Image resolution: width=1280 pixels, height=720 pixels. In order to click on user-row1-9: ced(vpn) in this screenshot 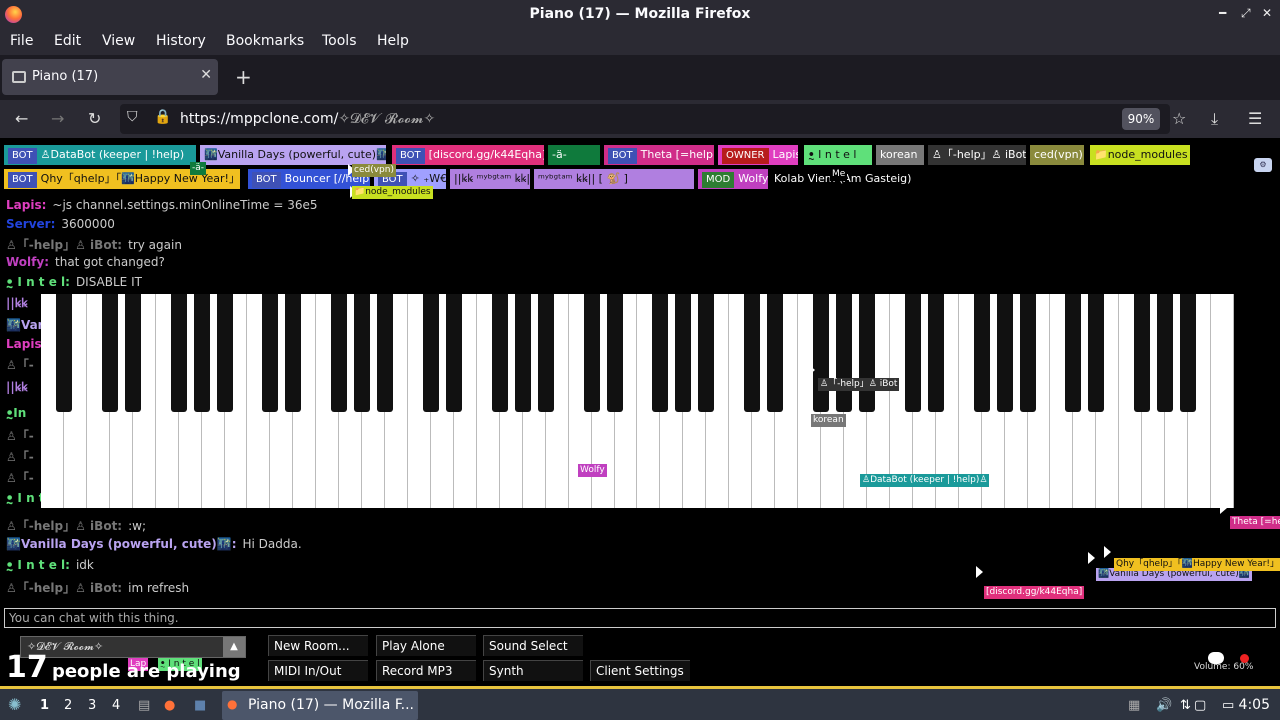, I will do `click(1057, 155)`.